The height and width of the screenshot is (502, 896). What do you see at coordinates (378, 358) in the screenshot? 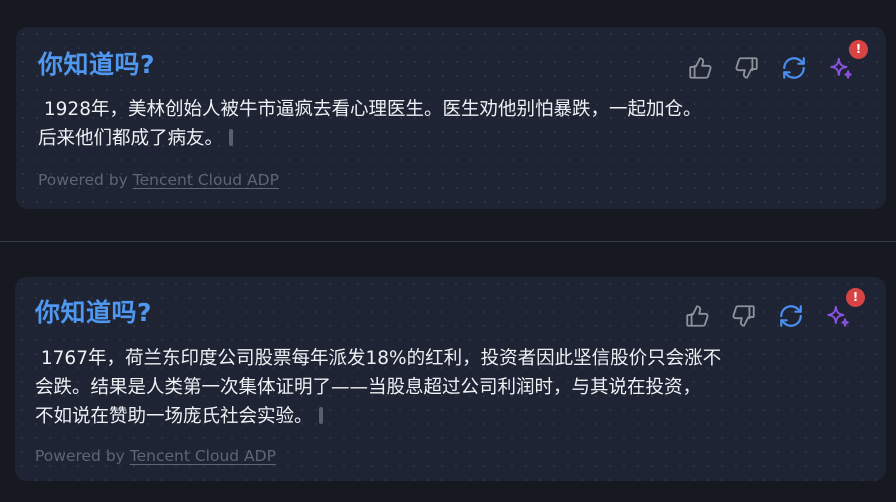
I see `body-line: 1767年，荷兰东印度公司股票每年派发18%的红利，投资者因此坚信股价只会涨不` at bounding box center [378, 358].